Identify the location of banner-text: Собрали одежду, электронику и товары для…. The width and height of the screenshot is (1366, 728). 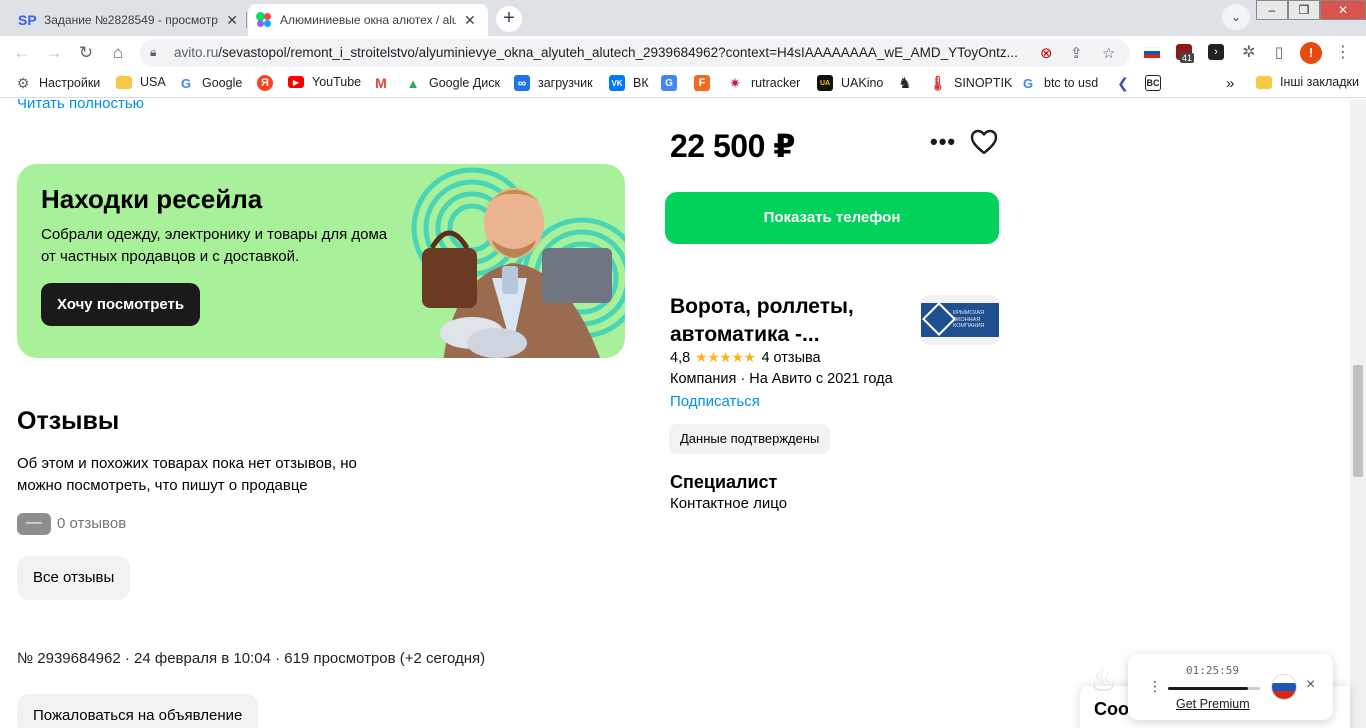
(214, 245).